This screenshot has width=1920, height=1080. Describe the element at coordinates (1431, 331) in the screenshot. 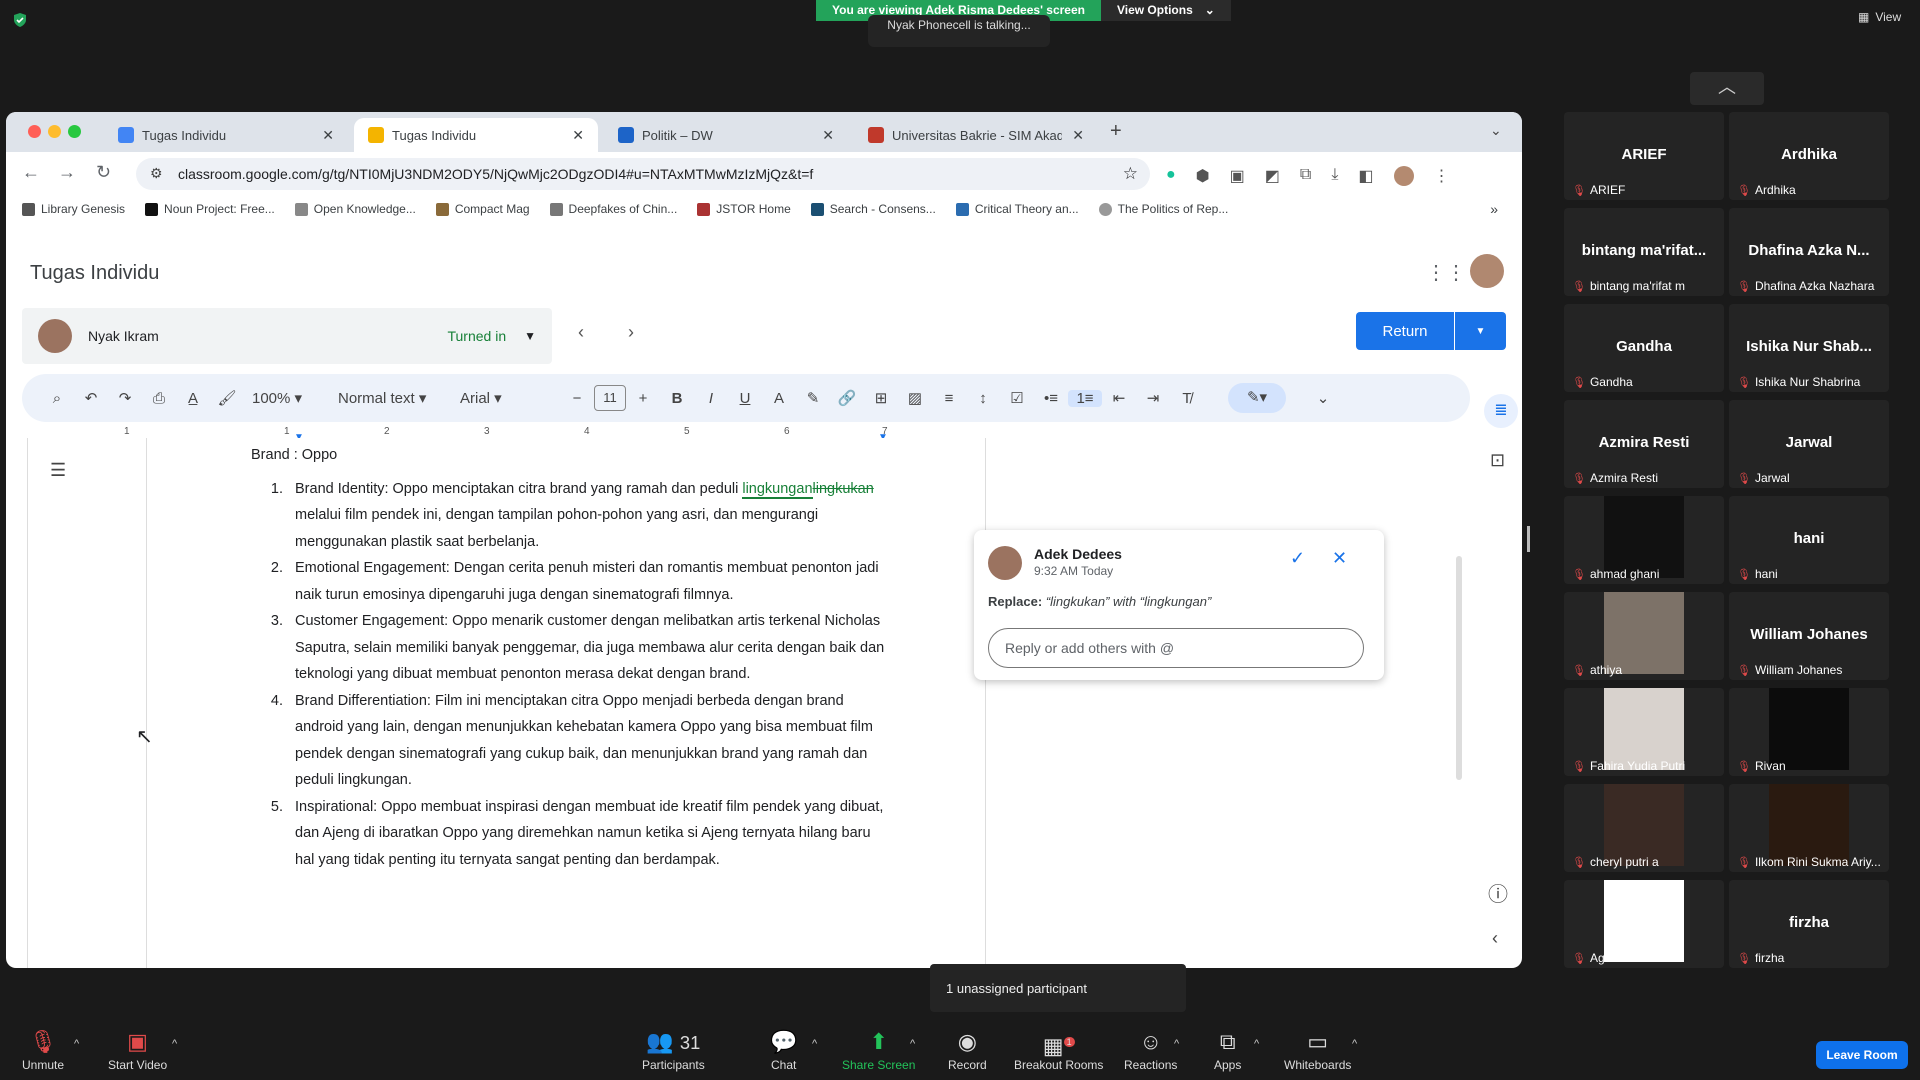

I see `return-button: Return ▼` at that location.